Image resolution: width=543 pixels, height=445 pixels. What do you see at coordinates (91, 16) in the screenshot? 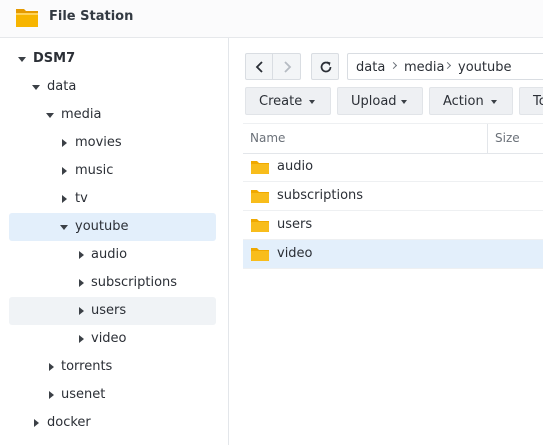
I see `app-title: File Station` at bounding box center [91, 16].